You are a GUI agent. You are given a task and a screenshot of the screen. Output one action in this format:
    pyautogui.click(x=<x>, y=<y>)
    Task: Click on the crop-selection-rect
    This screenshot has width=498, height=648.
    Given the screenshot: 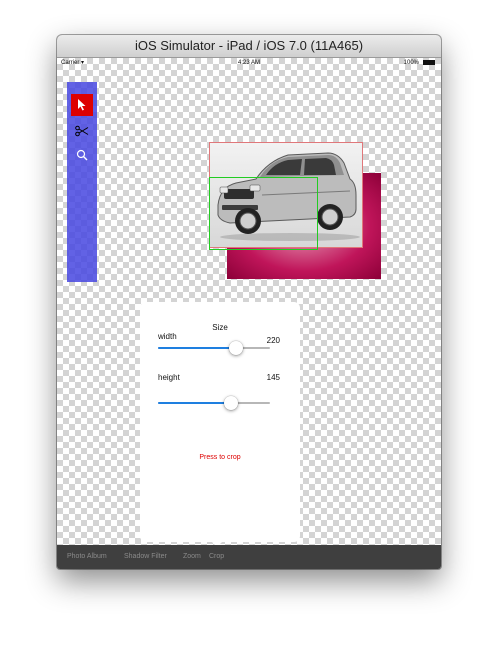 What is the action you would take?
    pyautogui.click(x=263, y=213)
    